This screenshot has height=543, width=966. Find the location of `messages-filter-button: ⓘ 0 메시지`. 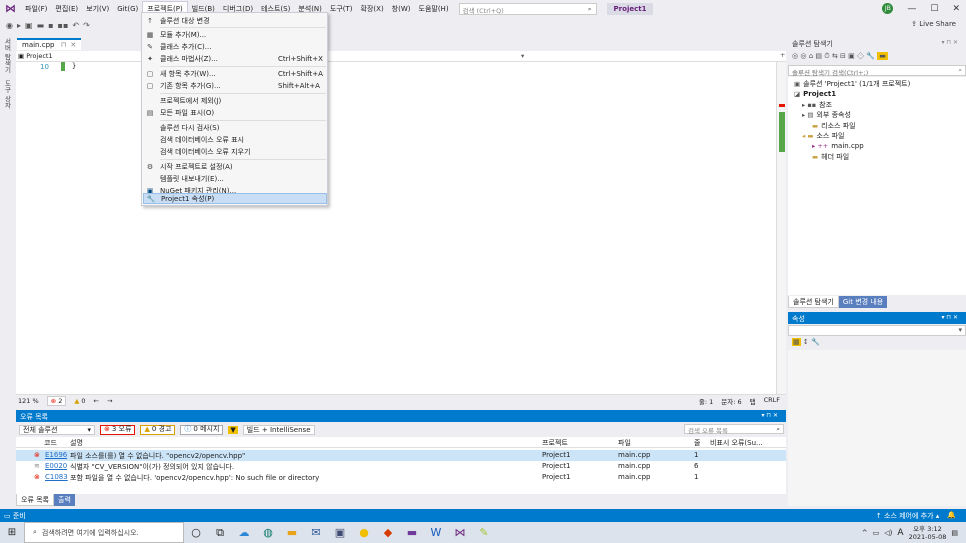

messages-filter-button: ⓘ 0 메시지 is located at coordinates (202, 429).